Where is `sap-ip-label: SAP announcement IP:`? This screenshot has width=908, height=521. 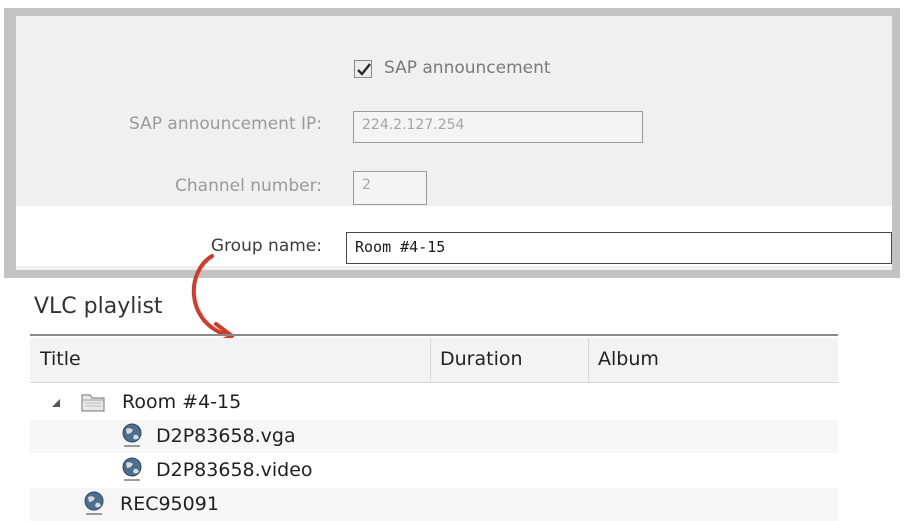
sap-ip-label: SAP announcement IP: is located at coordinates (225, 124).